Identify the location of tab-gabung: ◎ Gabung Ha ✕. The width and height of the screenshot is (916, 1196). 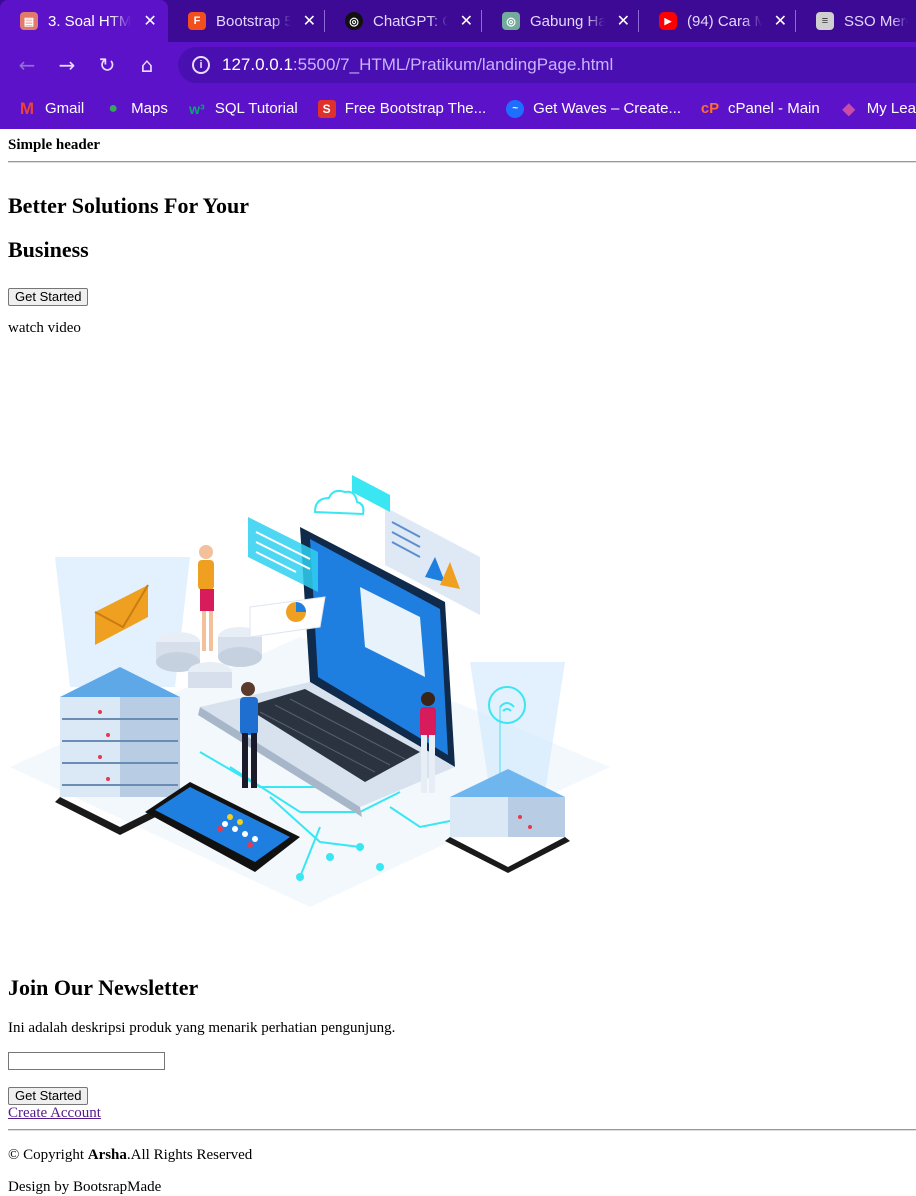
(560, 21).